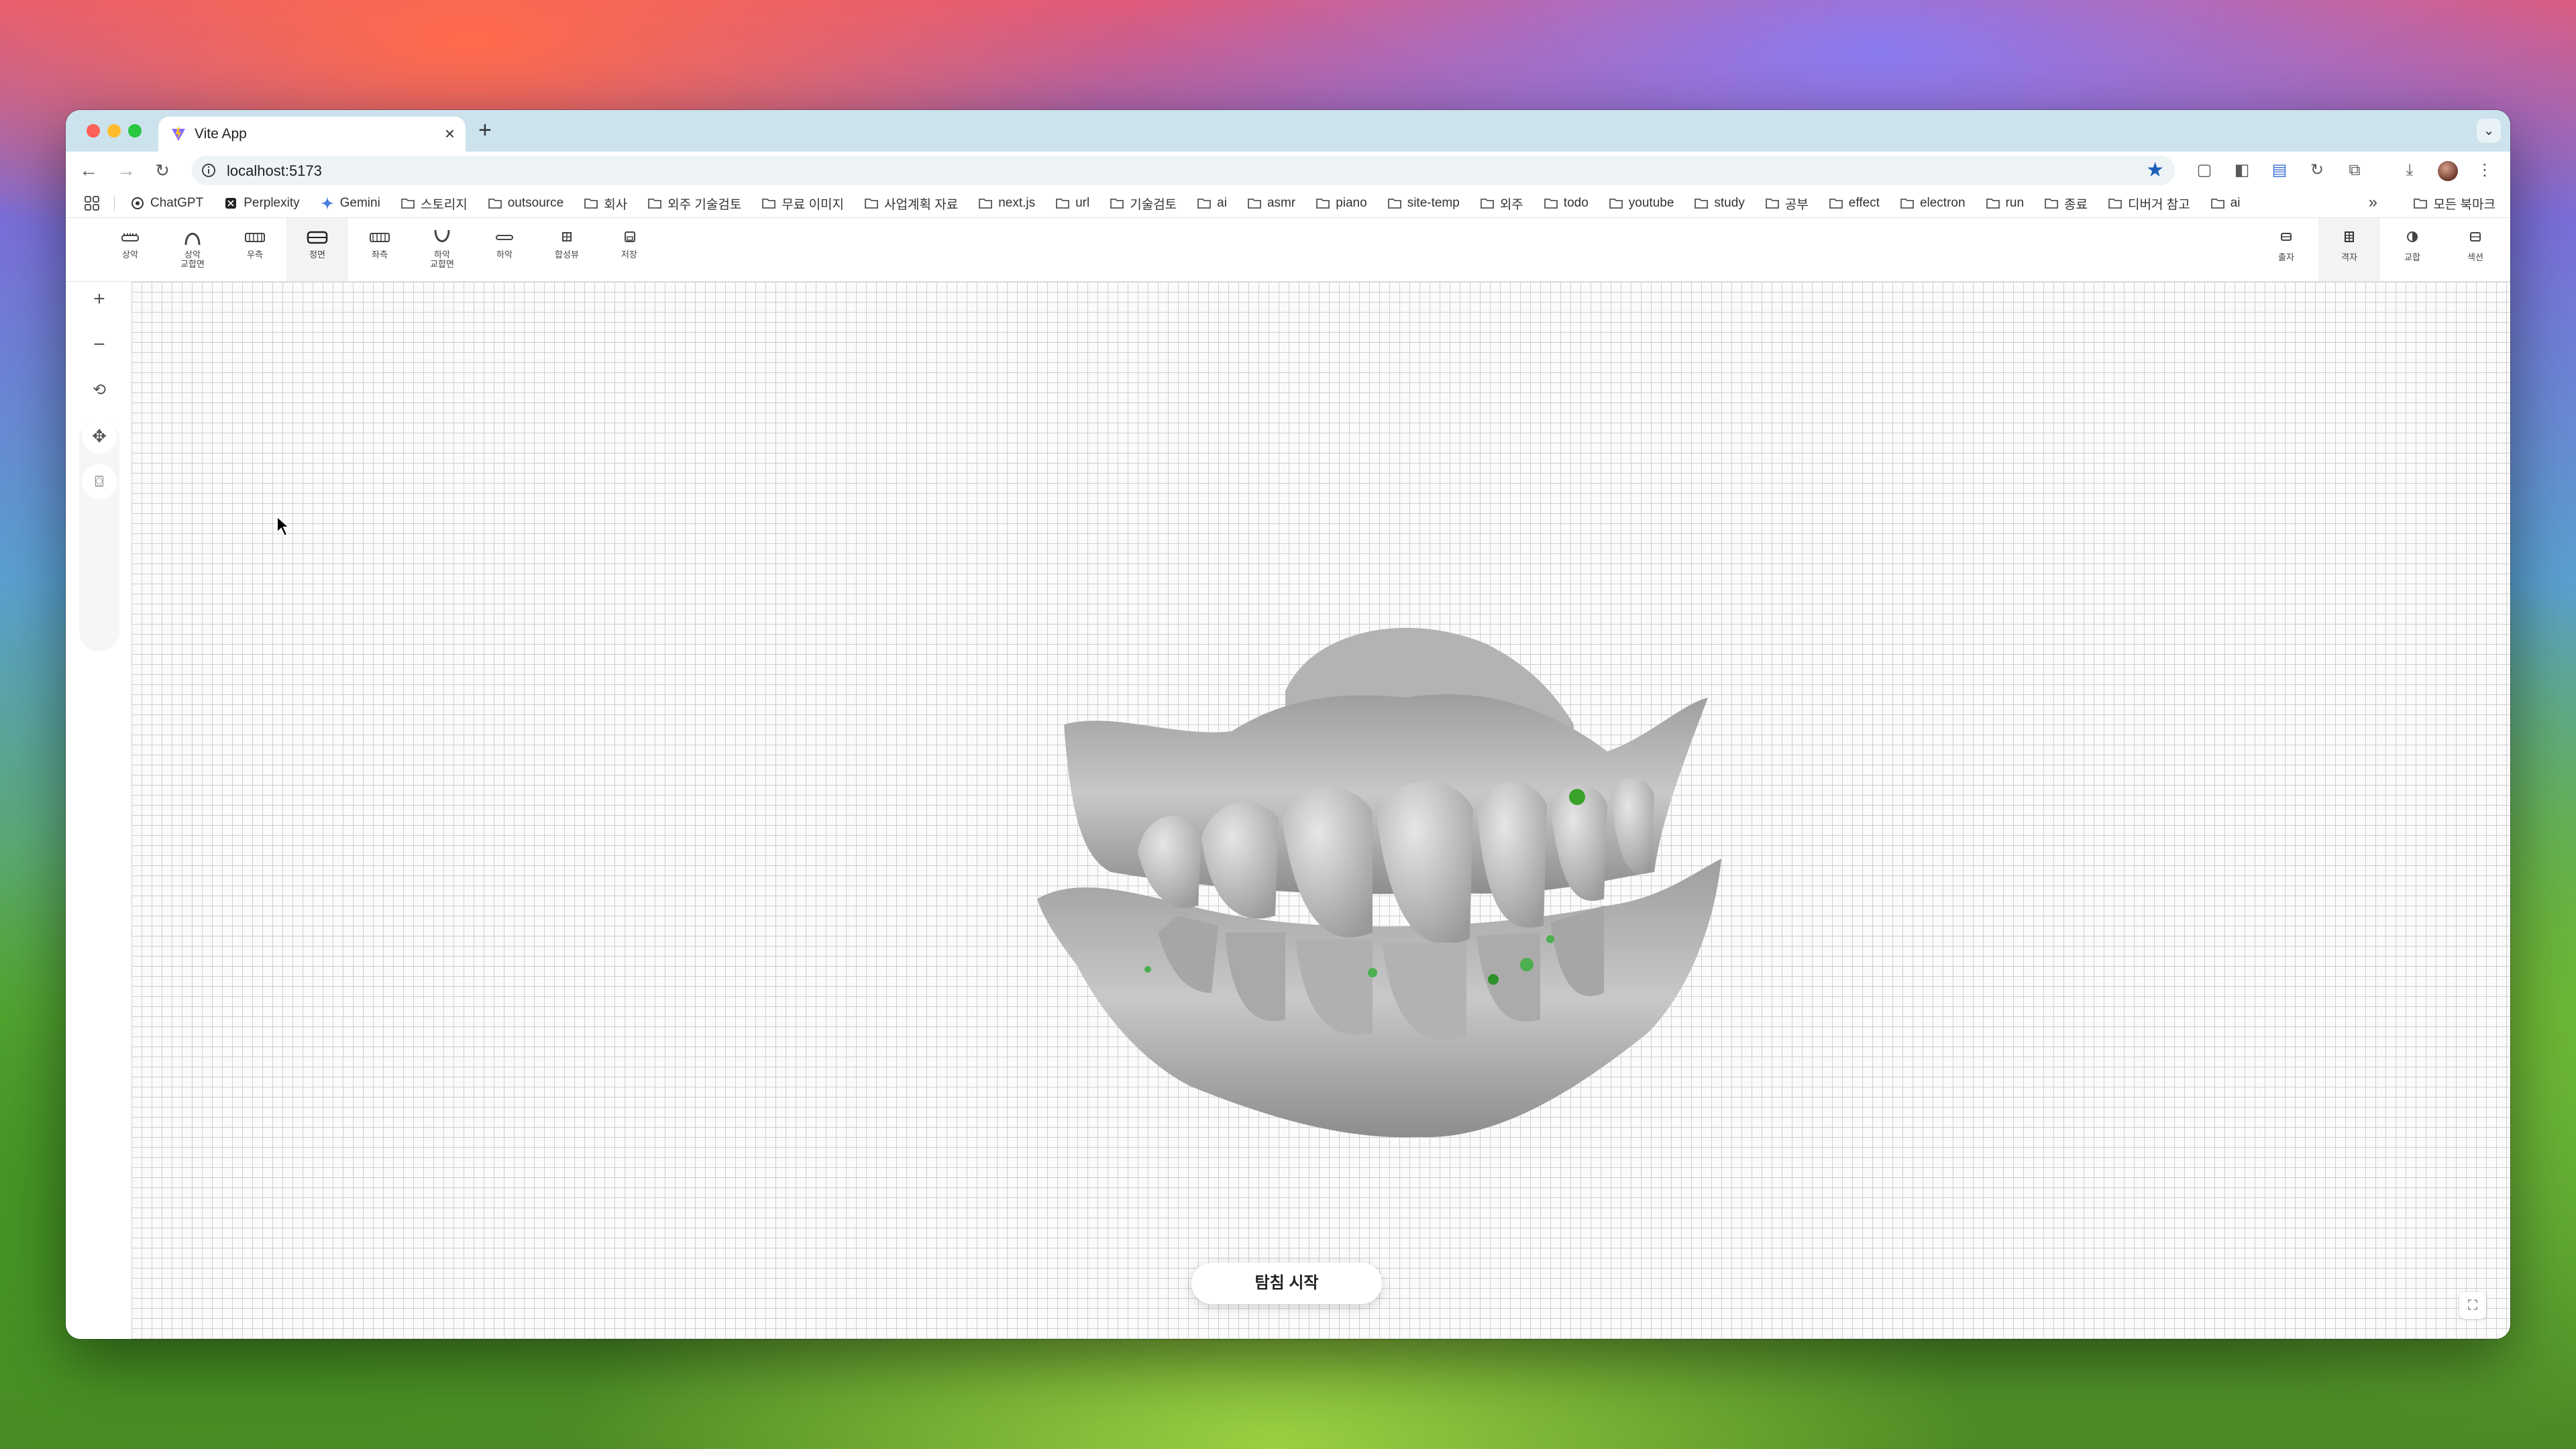 The width and height of the screenshot is (2576, 1449). What do you see at coordinates (2412, 257) in the screenshot?
I see `tool-label: 교합` at bounding box center [2412, 257].